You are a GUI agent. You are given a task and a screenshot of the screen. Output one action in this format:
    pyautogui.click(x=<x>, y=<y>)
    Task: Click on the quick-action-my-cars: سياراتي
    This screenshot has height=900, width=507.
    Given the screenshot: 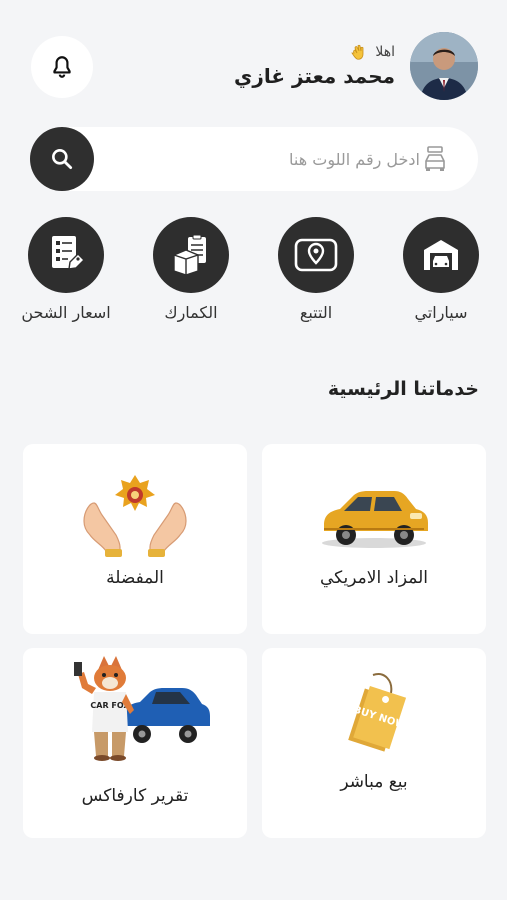 What is the action you would take?
    pyautogui.click(x=441, y=270)
    